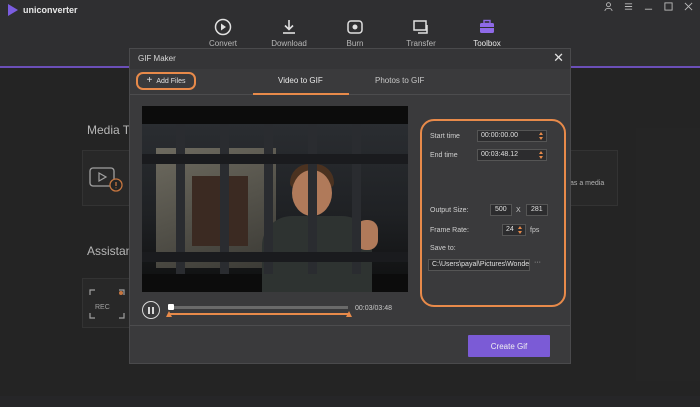 The width and height of the screenshot is (700, 407). Describe the element at coordinates (157, 58) in the screenshot. I see `dialog-title: GIF Maker` at that location.